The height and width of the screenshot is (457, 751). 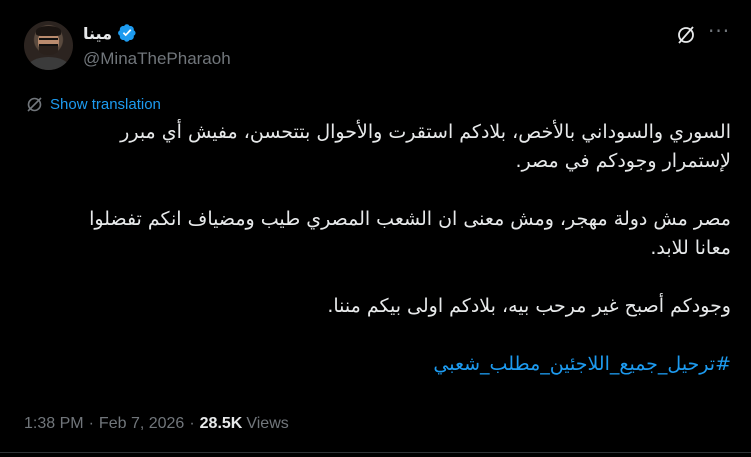 I want to click on tweet-time: 1:38 PM, so click(x=54, y=424).